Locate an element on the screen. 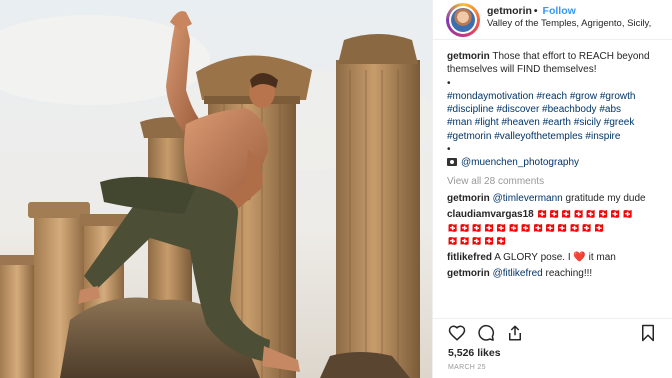 The width and height of the screenshot is (672, 378). flag-emojis: 🇨🇭🇨🇭🇨🇭🇨🇭🇨🇭🇨🇭🇨🇭🇨🇭 is located at coordinates (585, 214).